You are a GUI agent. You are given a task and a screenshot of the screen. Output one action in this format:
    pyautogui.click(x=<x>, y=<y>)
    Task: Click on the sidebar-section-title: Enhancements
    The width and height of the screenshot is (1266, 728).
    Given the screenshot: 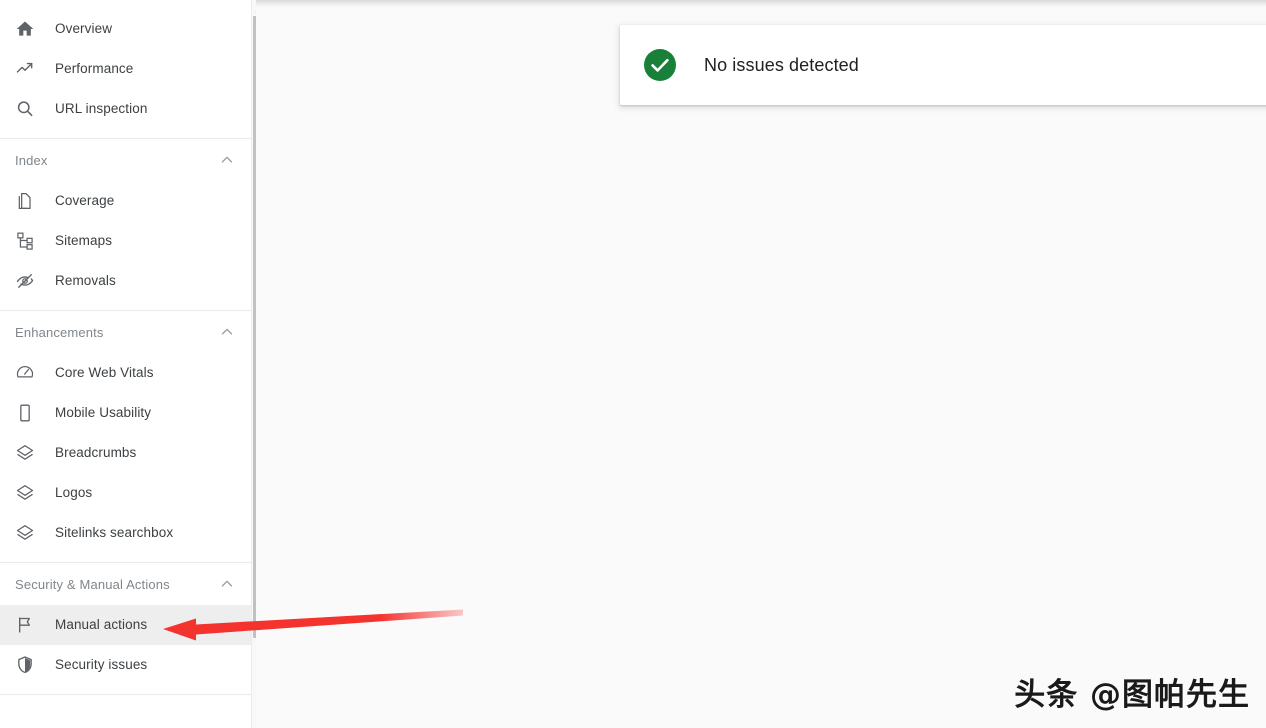 What is the action you would take?
    pyautogui.click(x=59, y=332)
    